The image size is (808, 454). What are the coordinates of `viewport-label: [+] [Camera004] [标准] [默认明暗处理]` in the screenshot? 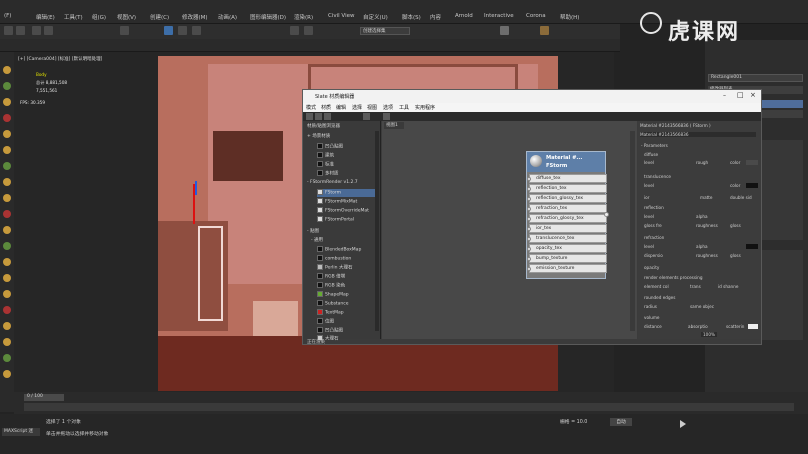 It's located at (60, 59).